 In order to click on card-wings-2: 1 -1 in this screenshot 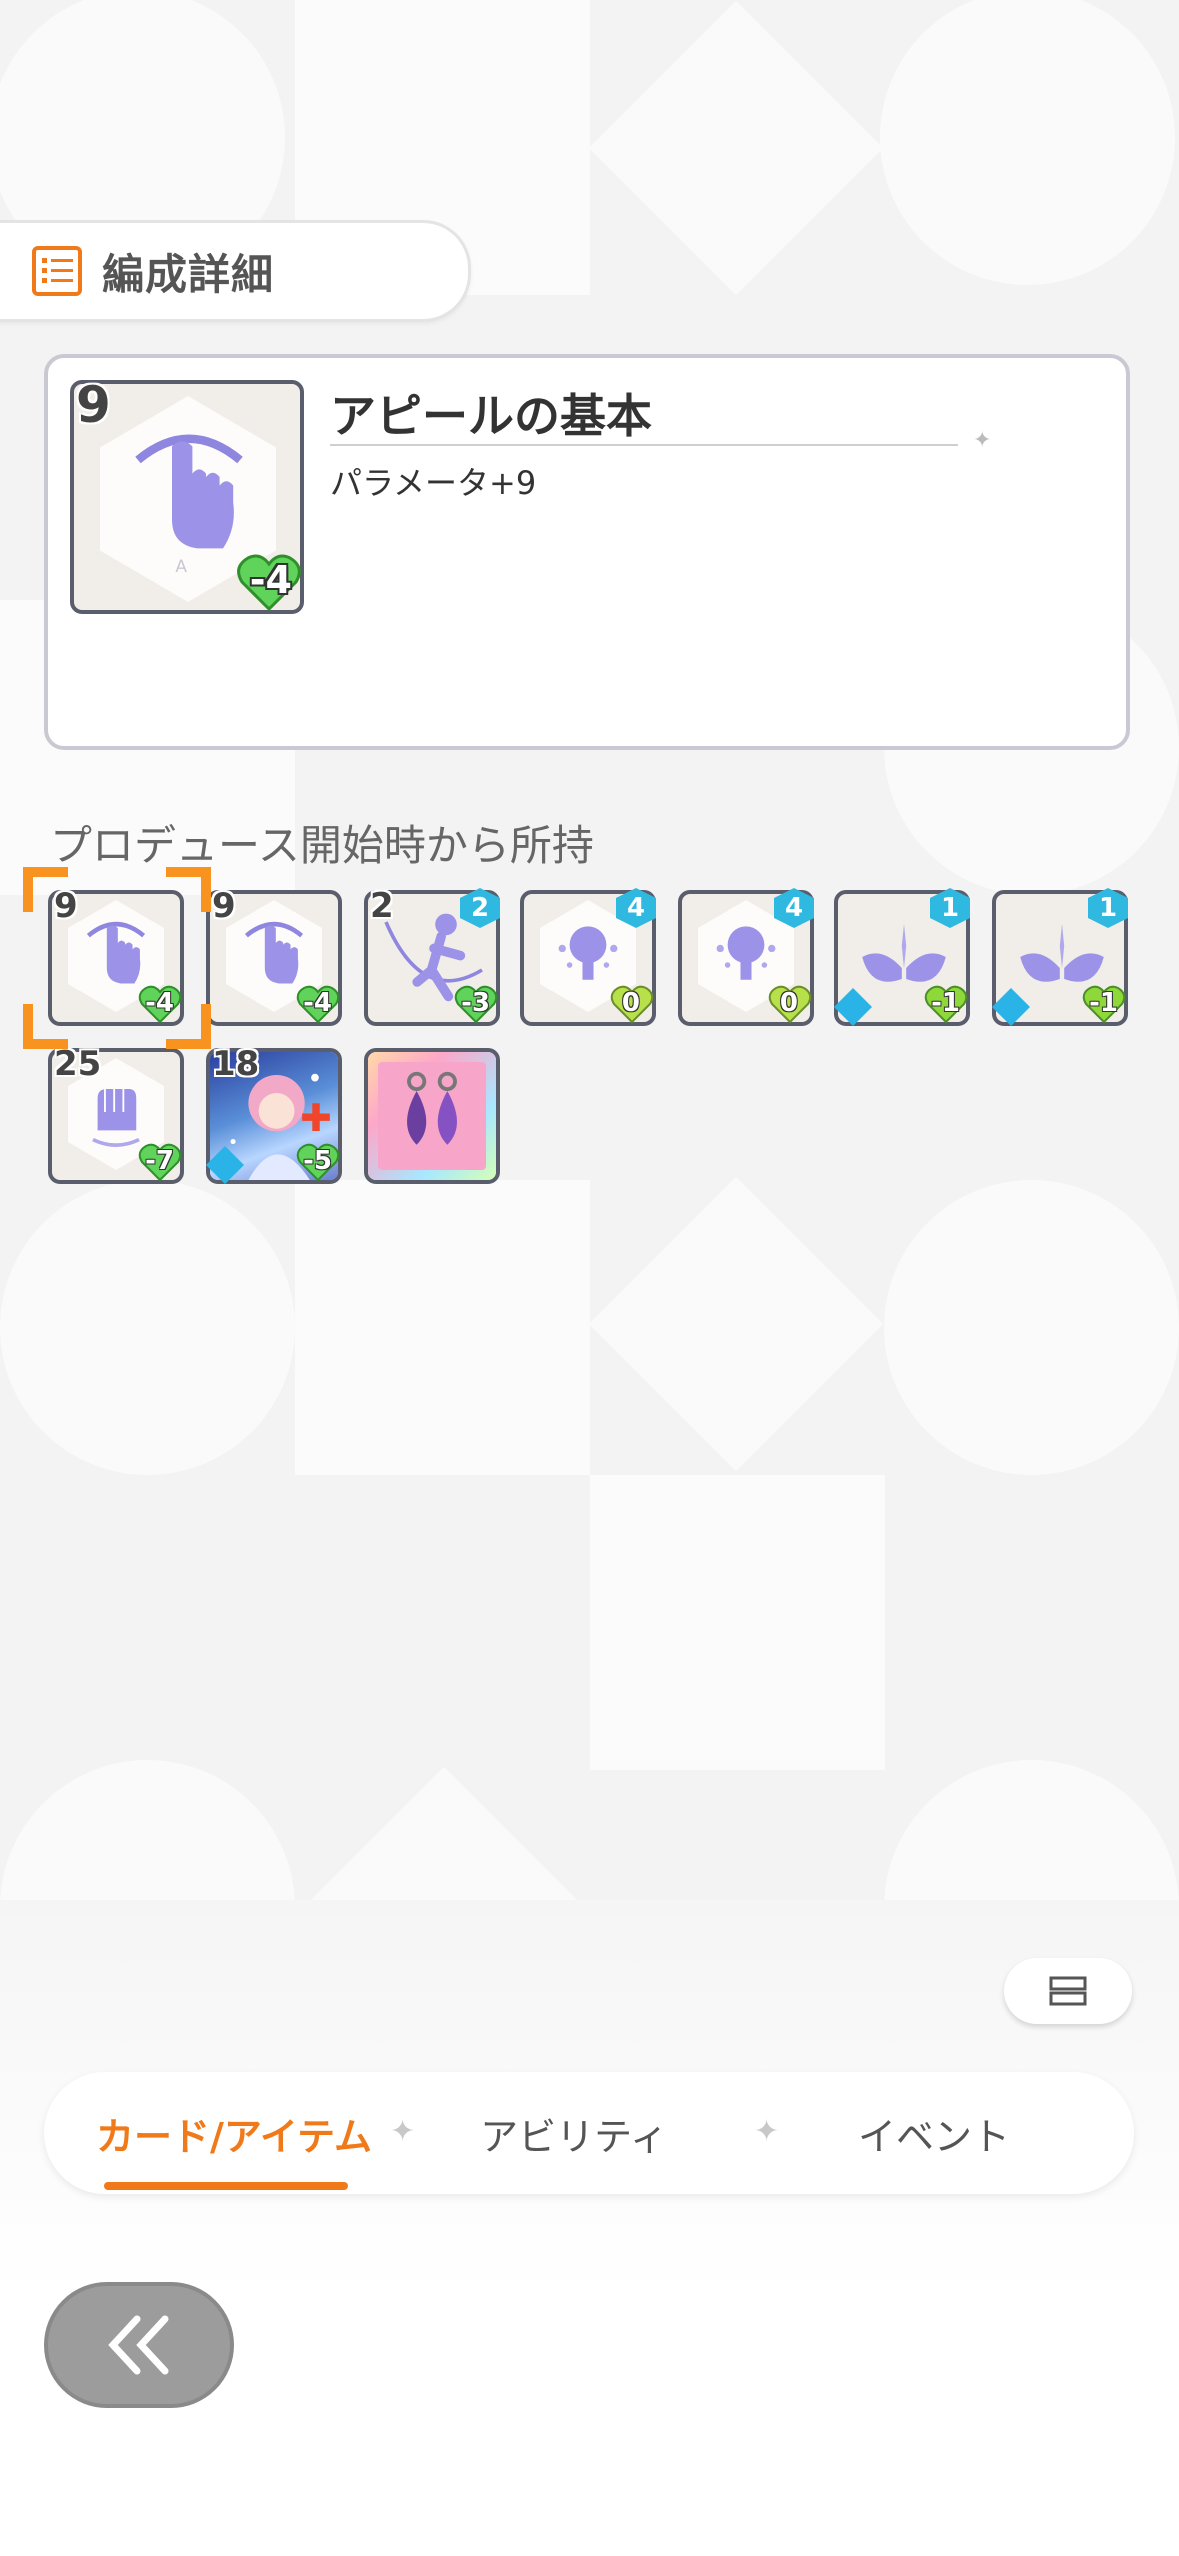, I will do `click(1060, 957)`.